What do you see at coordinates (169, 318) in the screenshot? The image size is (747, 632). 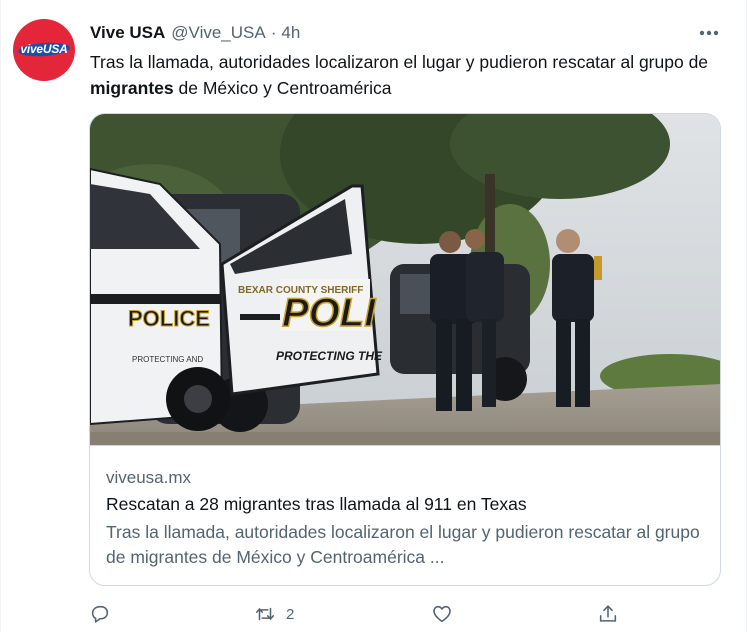 I see `car-police-text: POLICE` at bounding box center [169, 318].